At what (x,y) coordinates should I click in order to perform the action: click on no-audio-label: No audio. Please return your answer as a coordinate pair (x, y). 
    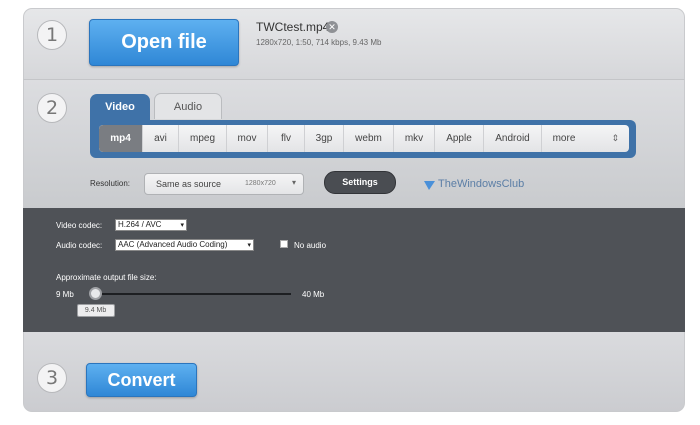
    Looking at the image, I should click on (310, 245).